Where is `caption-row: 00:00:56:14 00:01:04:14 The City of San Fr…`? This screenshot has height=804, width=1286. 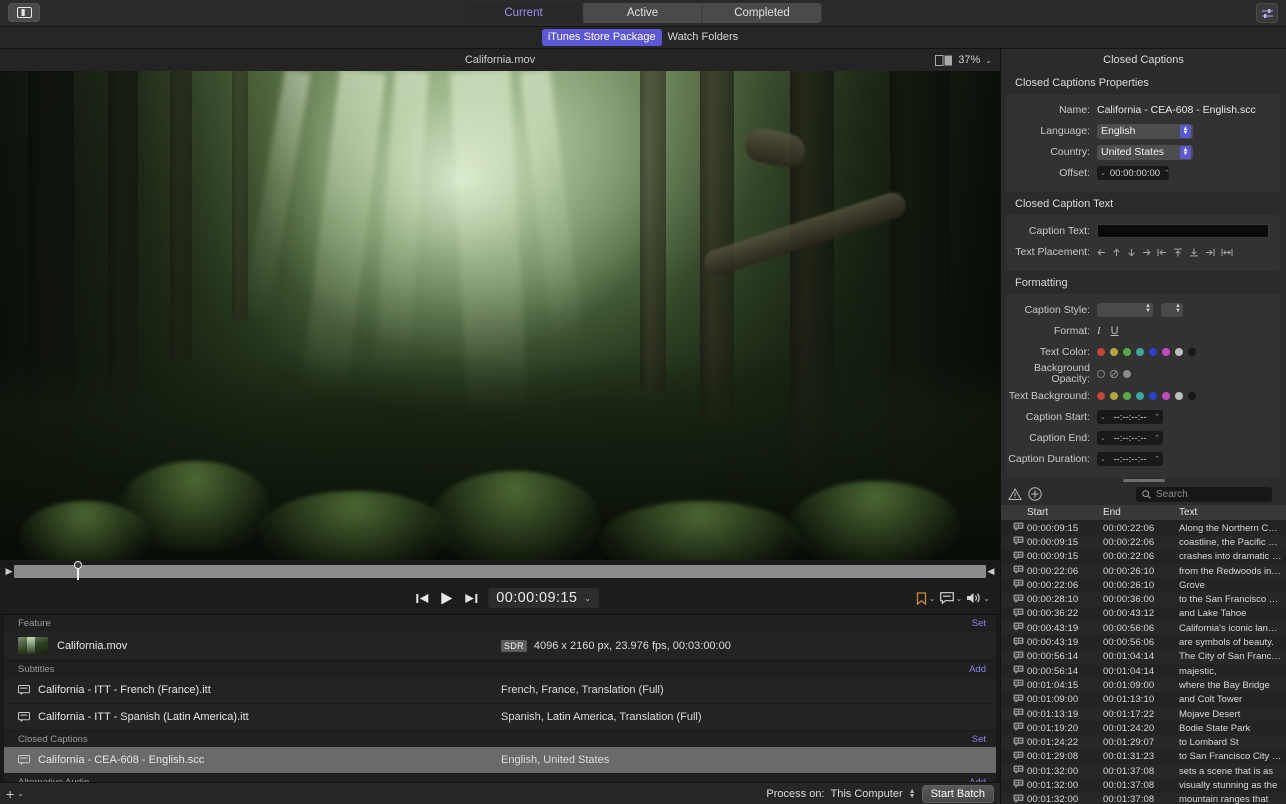
caption-row: 00:00:56:14 00:01:04:14 The City of San Fr… is located at coordinates (1143, 656).